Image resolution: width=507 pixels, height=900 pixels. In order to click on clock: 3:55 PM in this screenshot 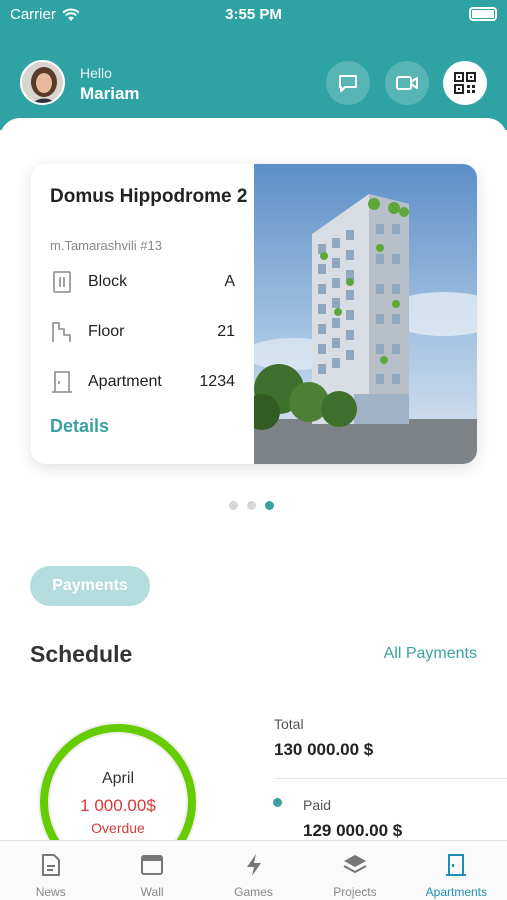, I will do `click(253, 14)`.